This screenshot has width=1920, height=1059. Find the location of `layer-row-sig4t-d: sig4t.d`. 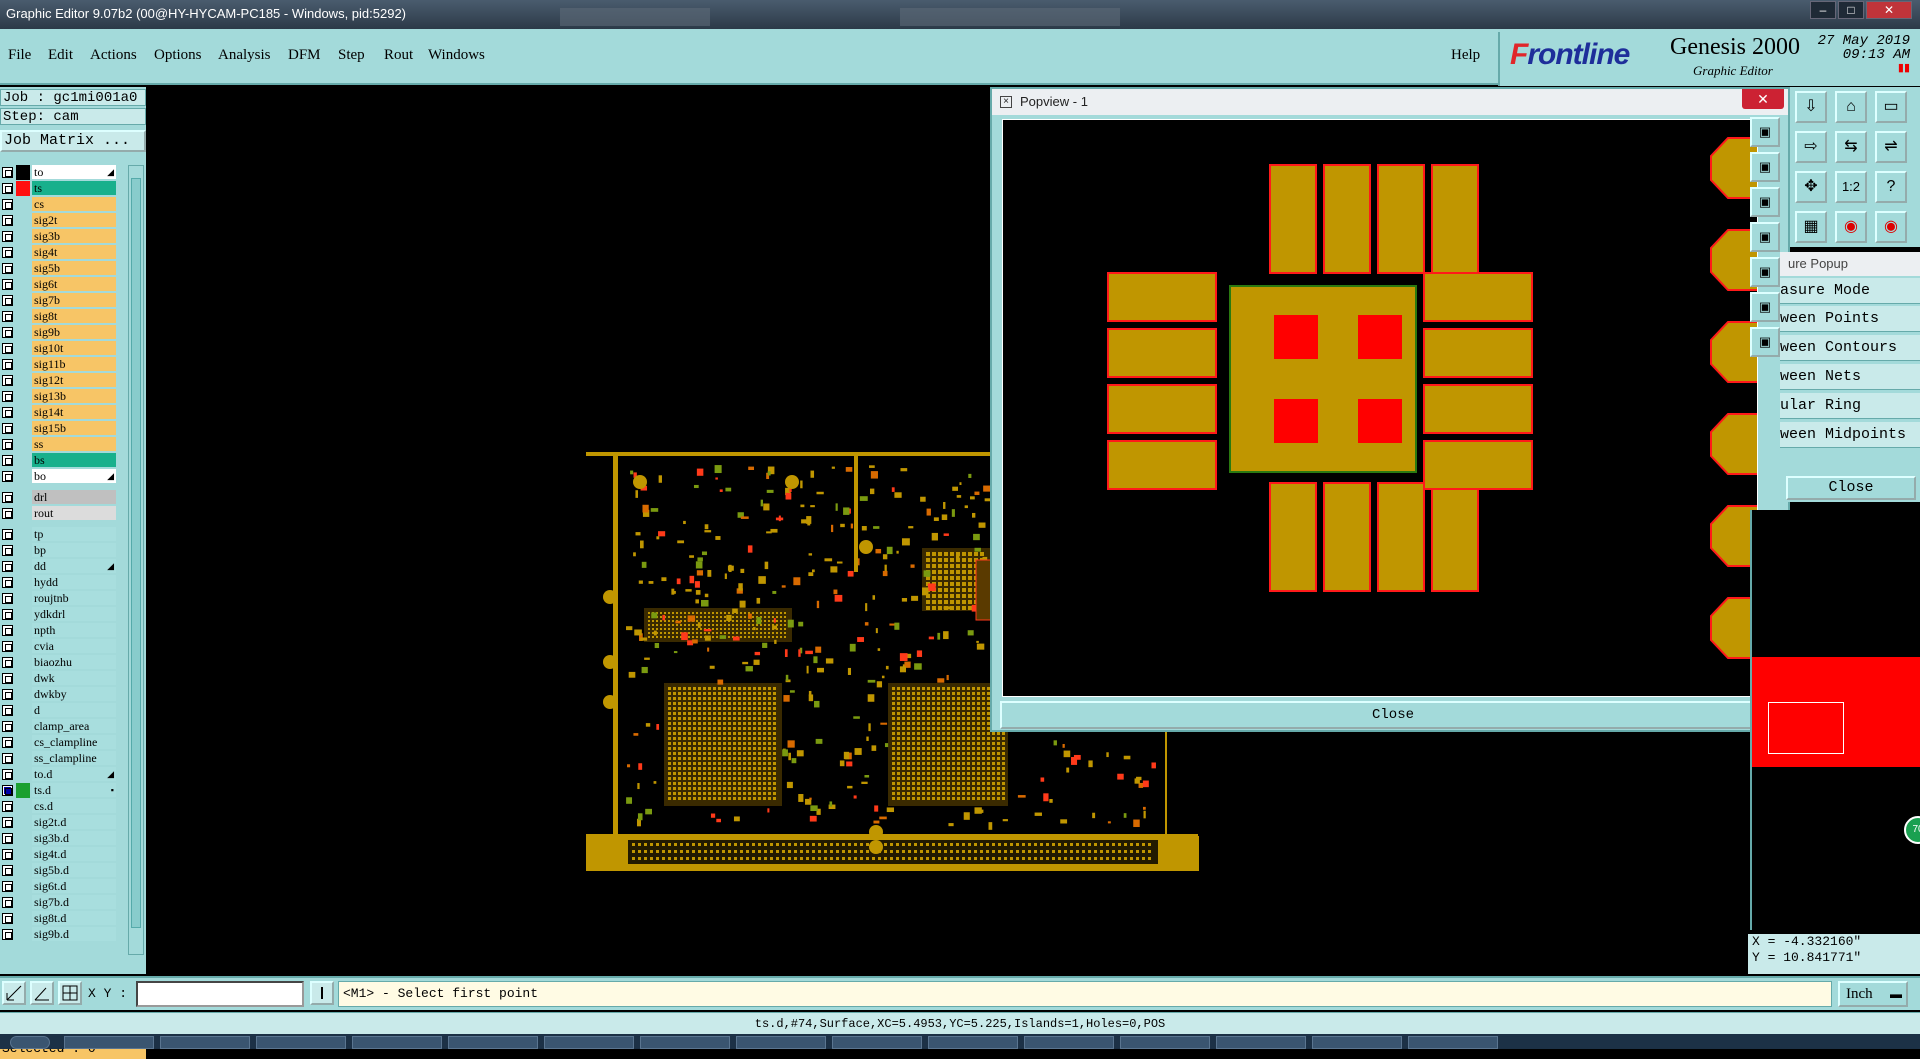

layer-row-sig4t-d: sig4t.d is located at coordinates (60, 854).